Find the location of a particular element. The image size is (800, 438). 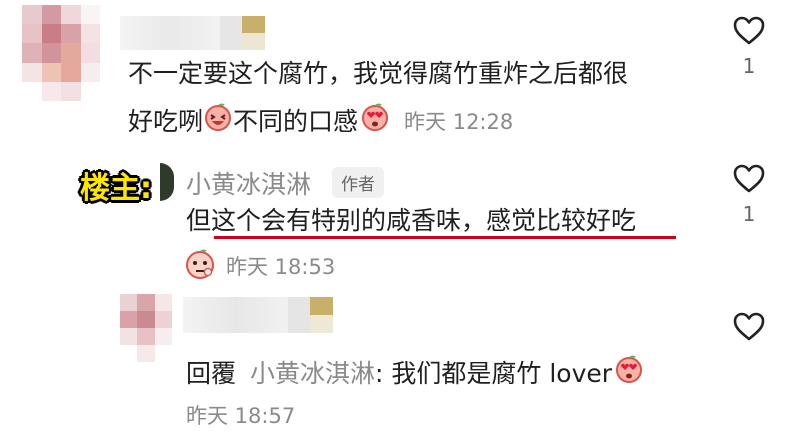

op-badge-label: 楼主: is located at coordinates (116, 188).